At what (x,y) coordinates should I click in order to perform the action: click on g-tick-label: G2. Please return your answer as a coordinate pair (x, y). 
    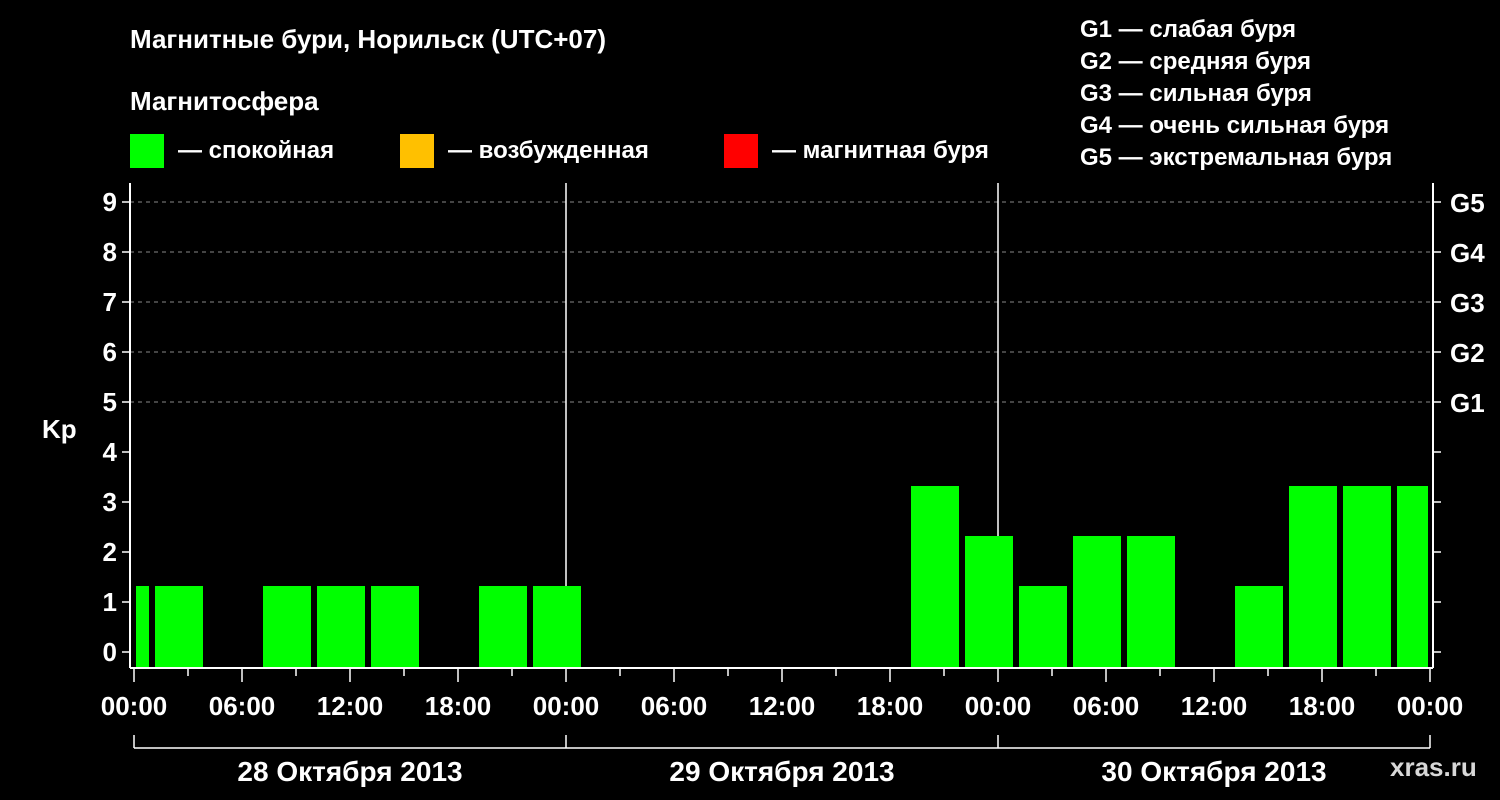
    Looking at the image, I should click on (1467, 353).